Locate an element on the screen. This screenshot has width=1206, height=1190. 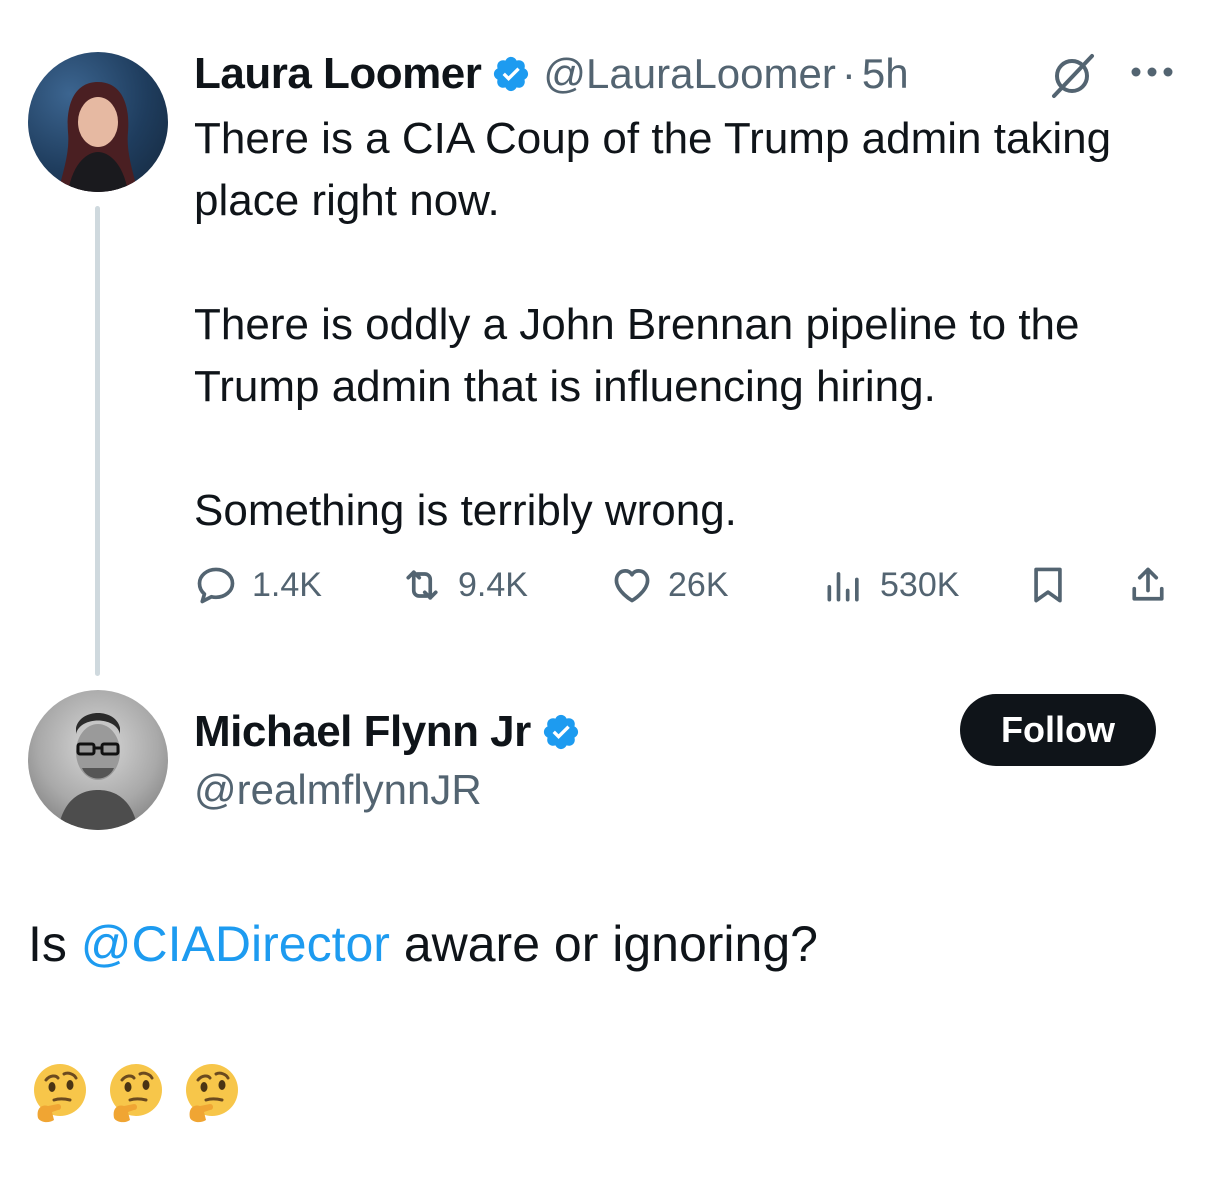
avatar-laura-loomer is located at coordinates (98, 122).